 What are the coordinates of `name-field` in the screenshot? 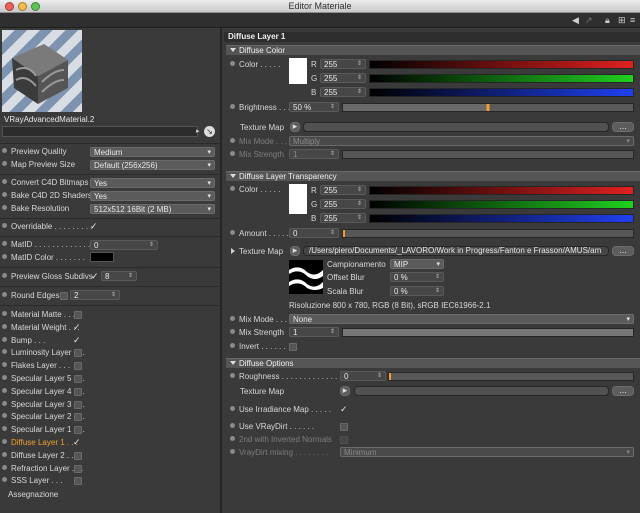 It's located at (100, 131).